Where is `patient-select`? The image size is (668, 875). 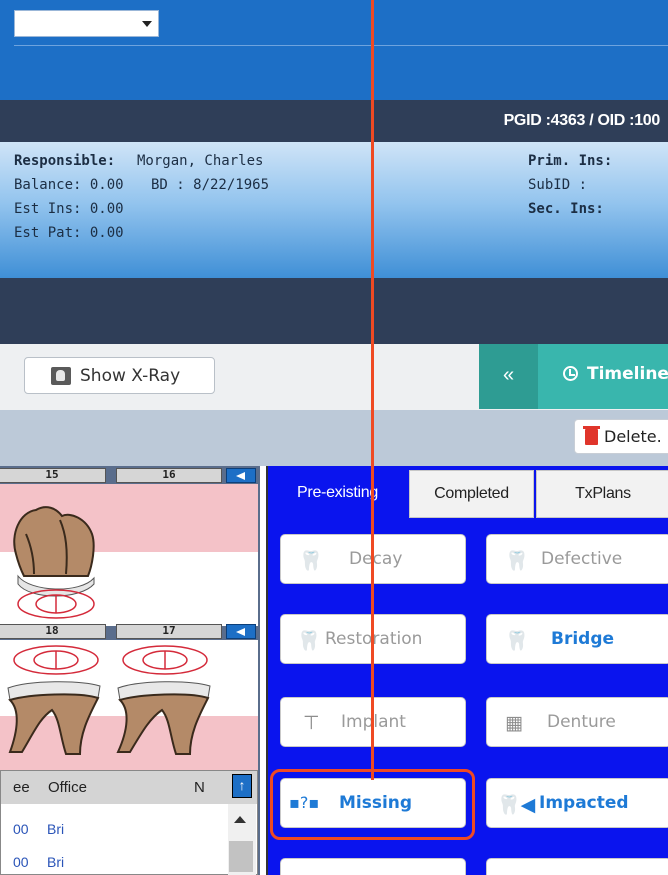 patient-select is located at coordinates (86, 23).